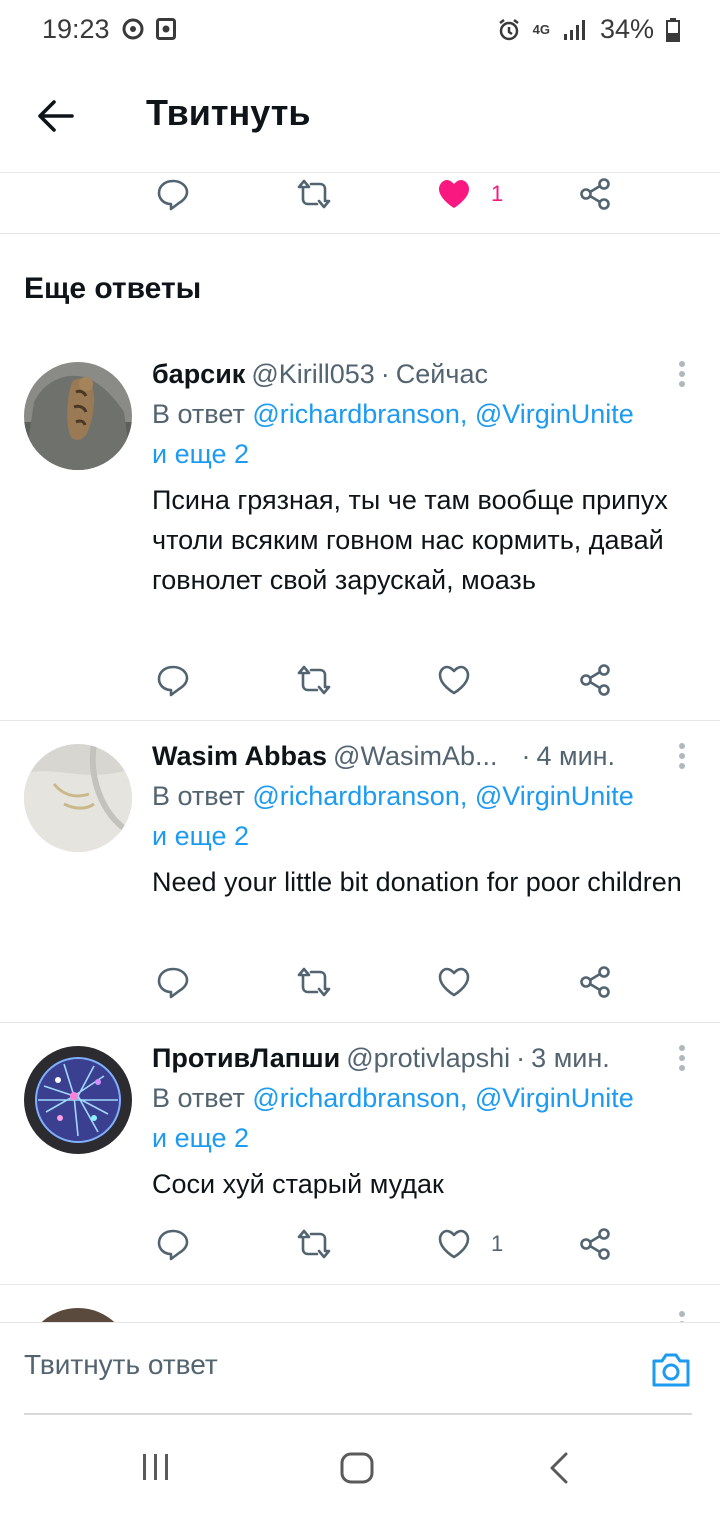 The height and width of the screenshot is (1520, 720). I want to click on status-bar: 19:23 4G 34%, so click(360, 31).